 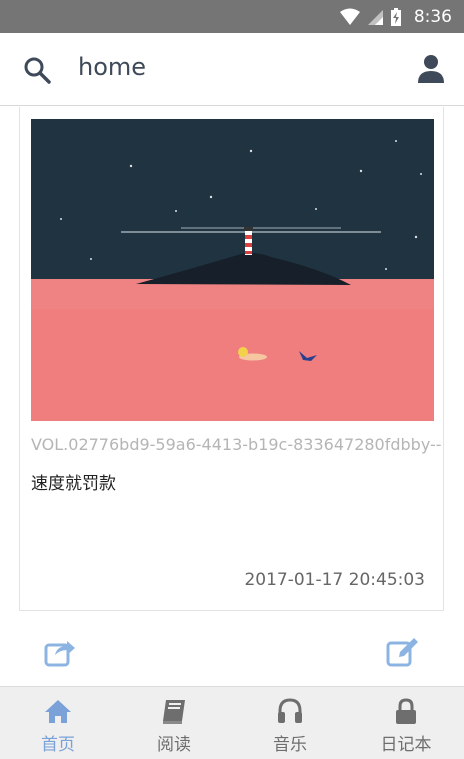 I want to click on status-icons: 8:36, so click(x=395, y=16).